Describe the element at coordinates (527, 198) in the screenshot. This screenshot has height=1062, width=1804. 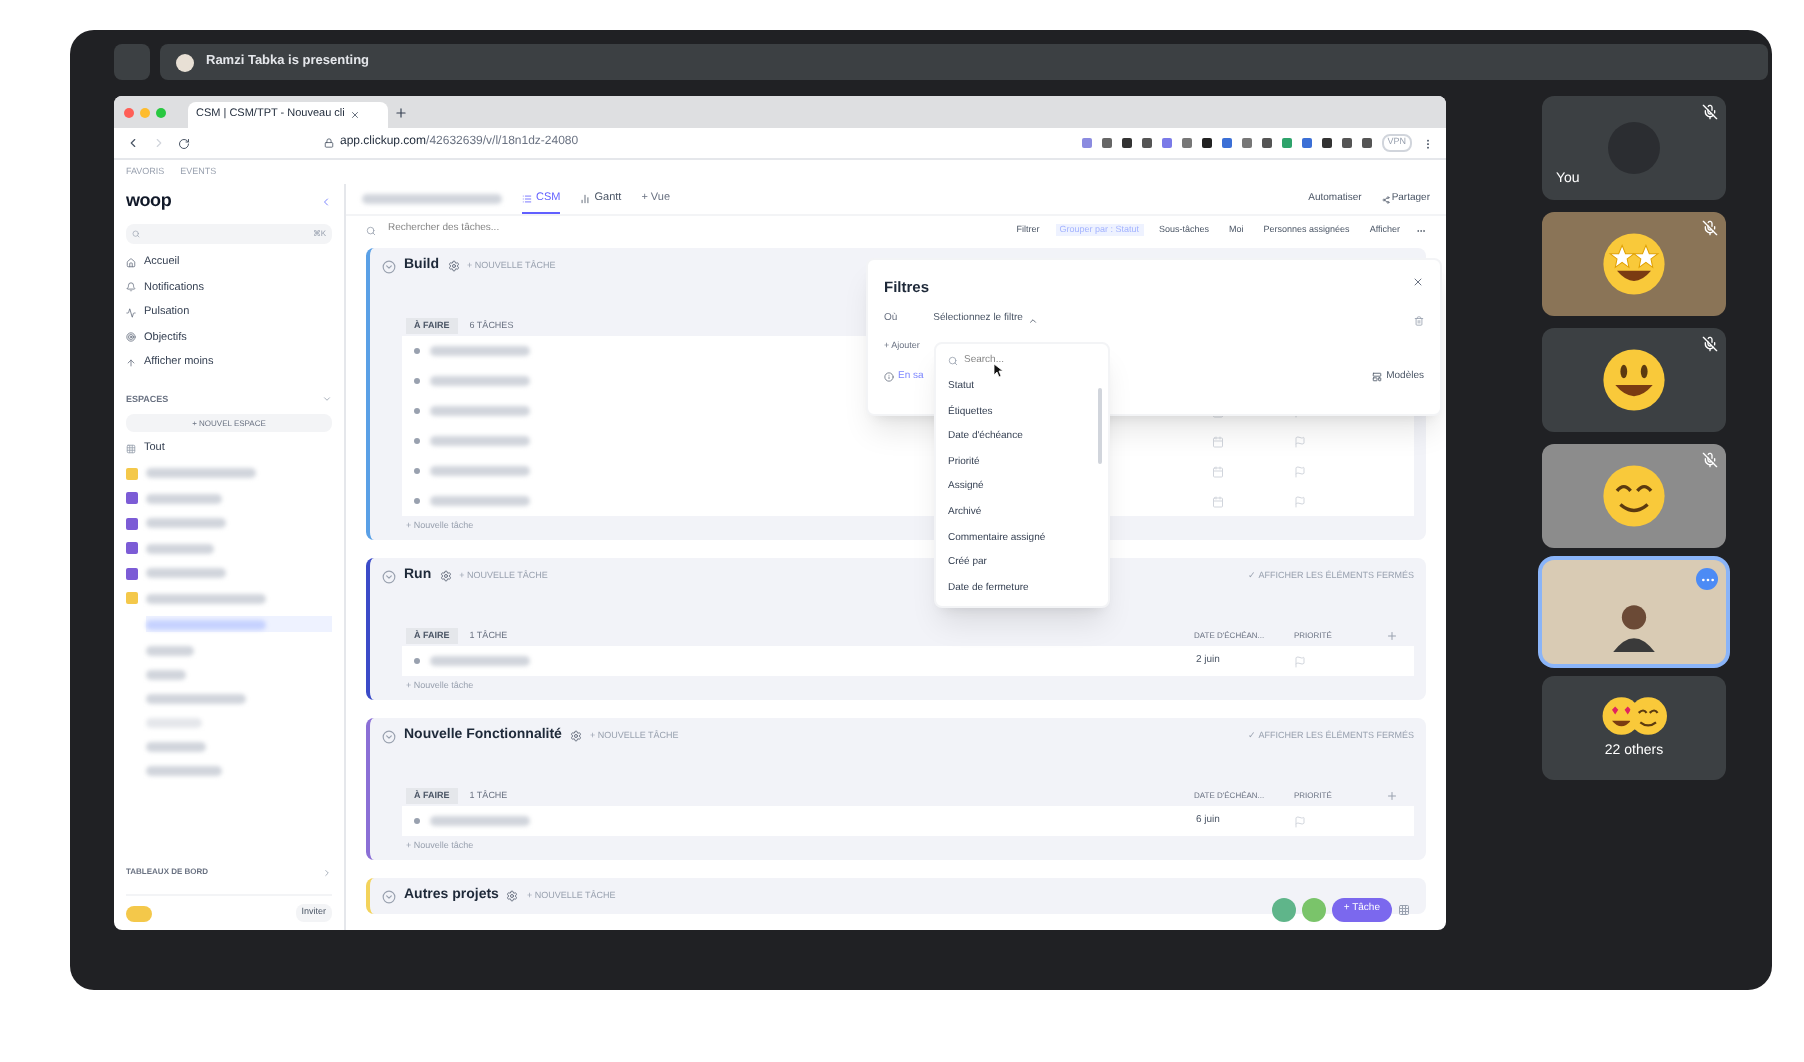
I see `list-icon` at that location.